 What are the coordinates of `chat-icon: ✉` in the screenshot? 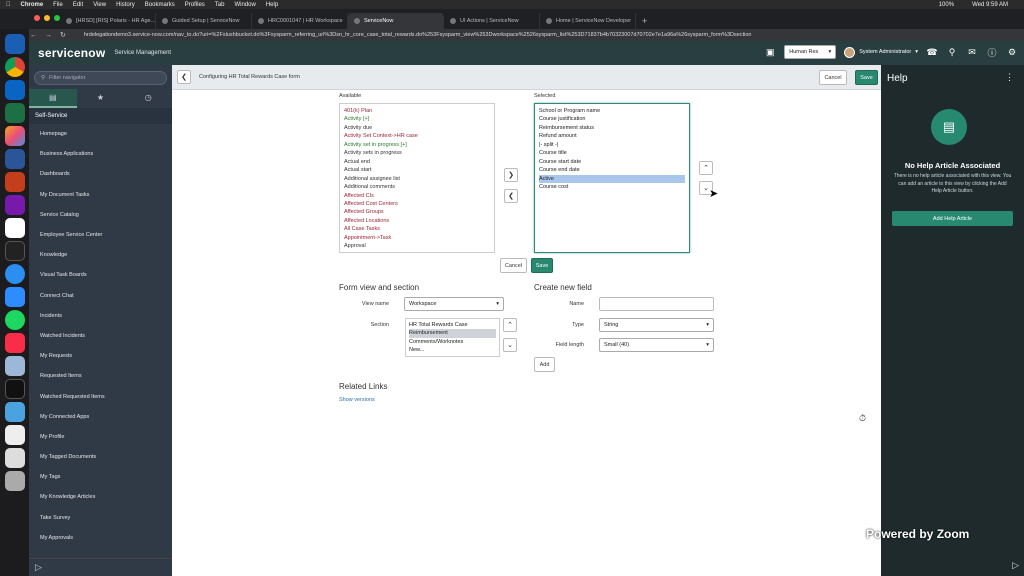 It's located at (972, 52).